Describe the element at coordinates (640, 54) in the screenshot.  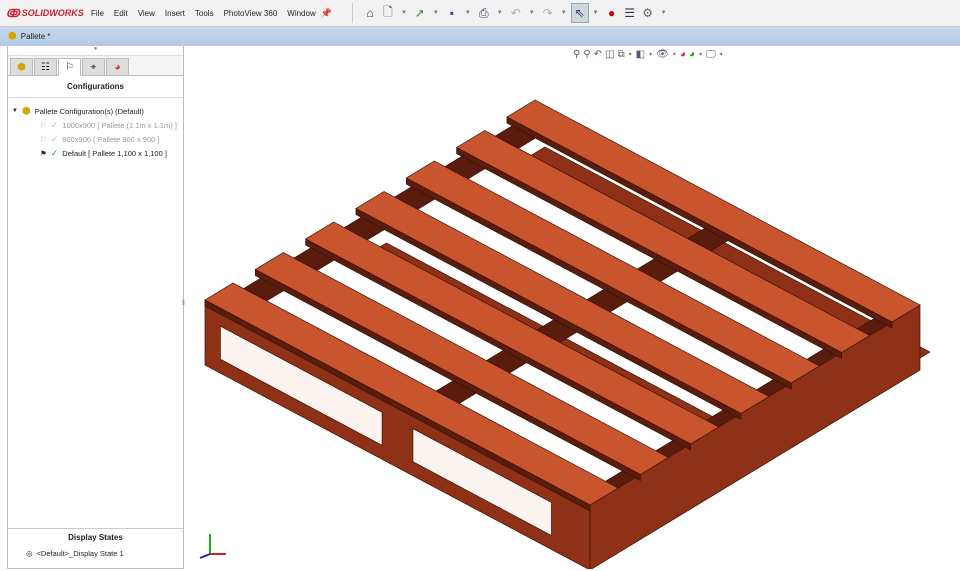
I see `view-orientation-icon: ◧` at that location.